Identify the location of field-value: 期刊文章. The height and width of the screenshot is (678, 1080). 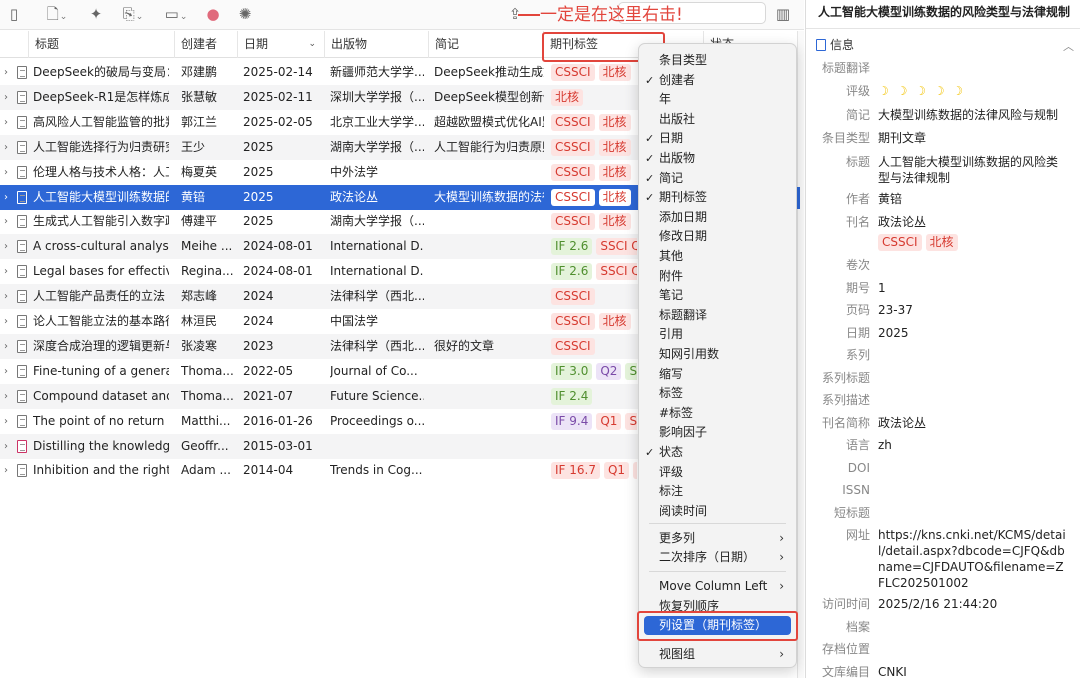
(973, 138).